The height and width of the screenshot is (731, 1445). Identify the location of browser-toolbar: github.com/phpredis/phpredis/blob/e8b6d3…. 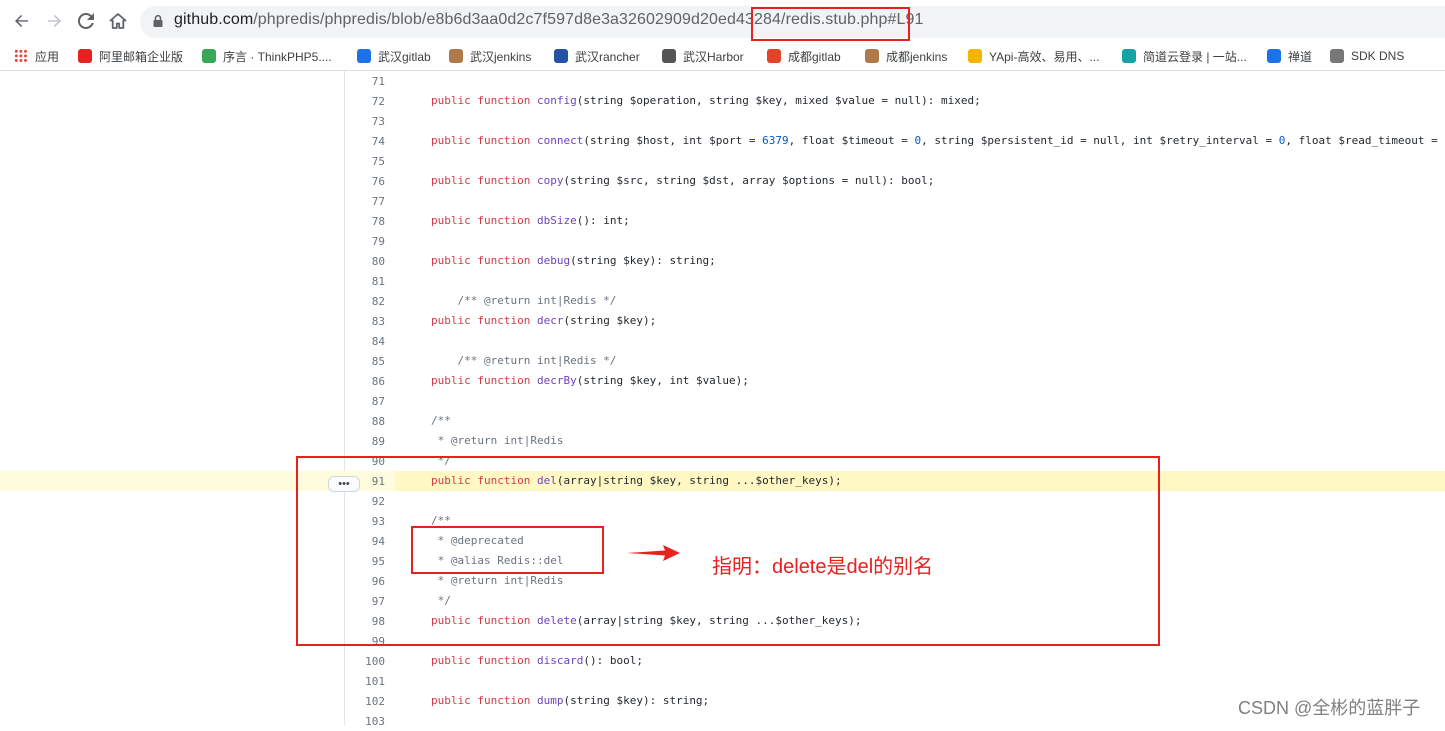
(722, 21).